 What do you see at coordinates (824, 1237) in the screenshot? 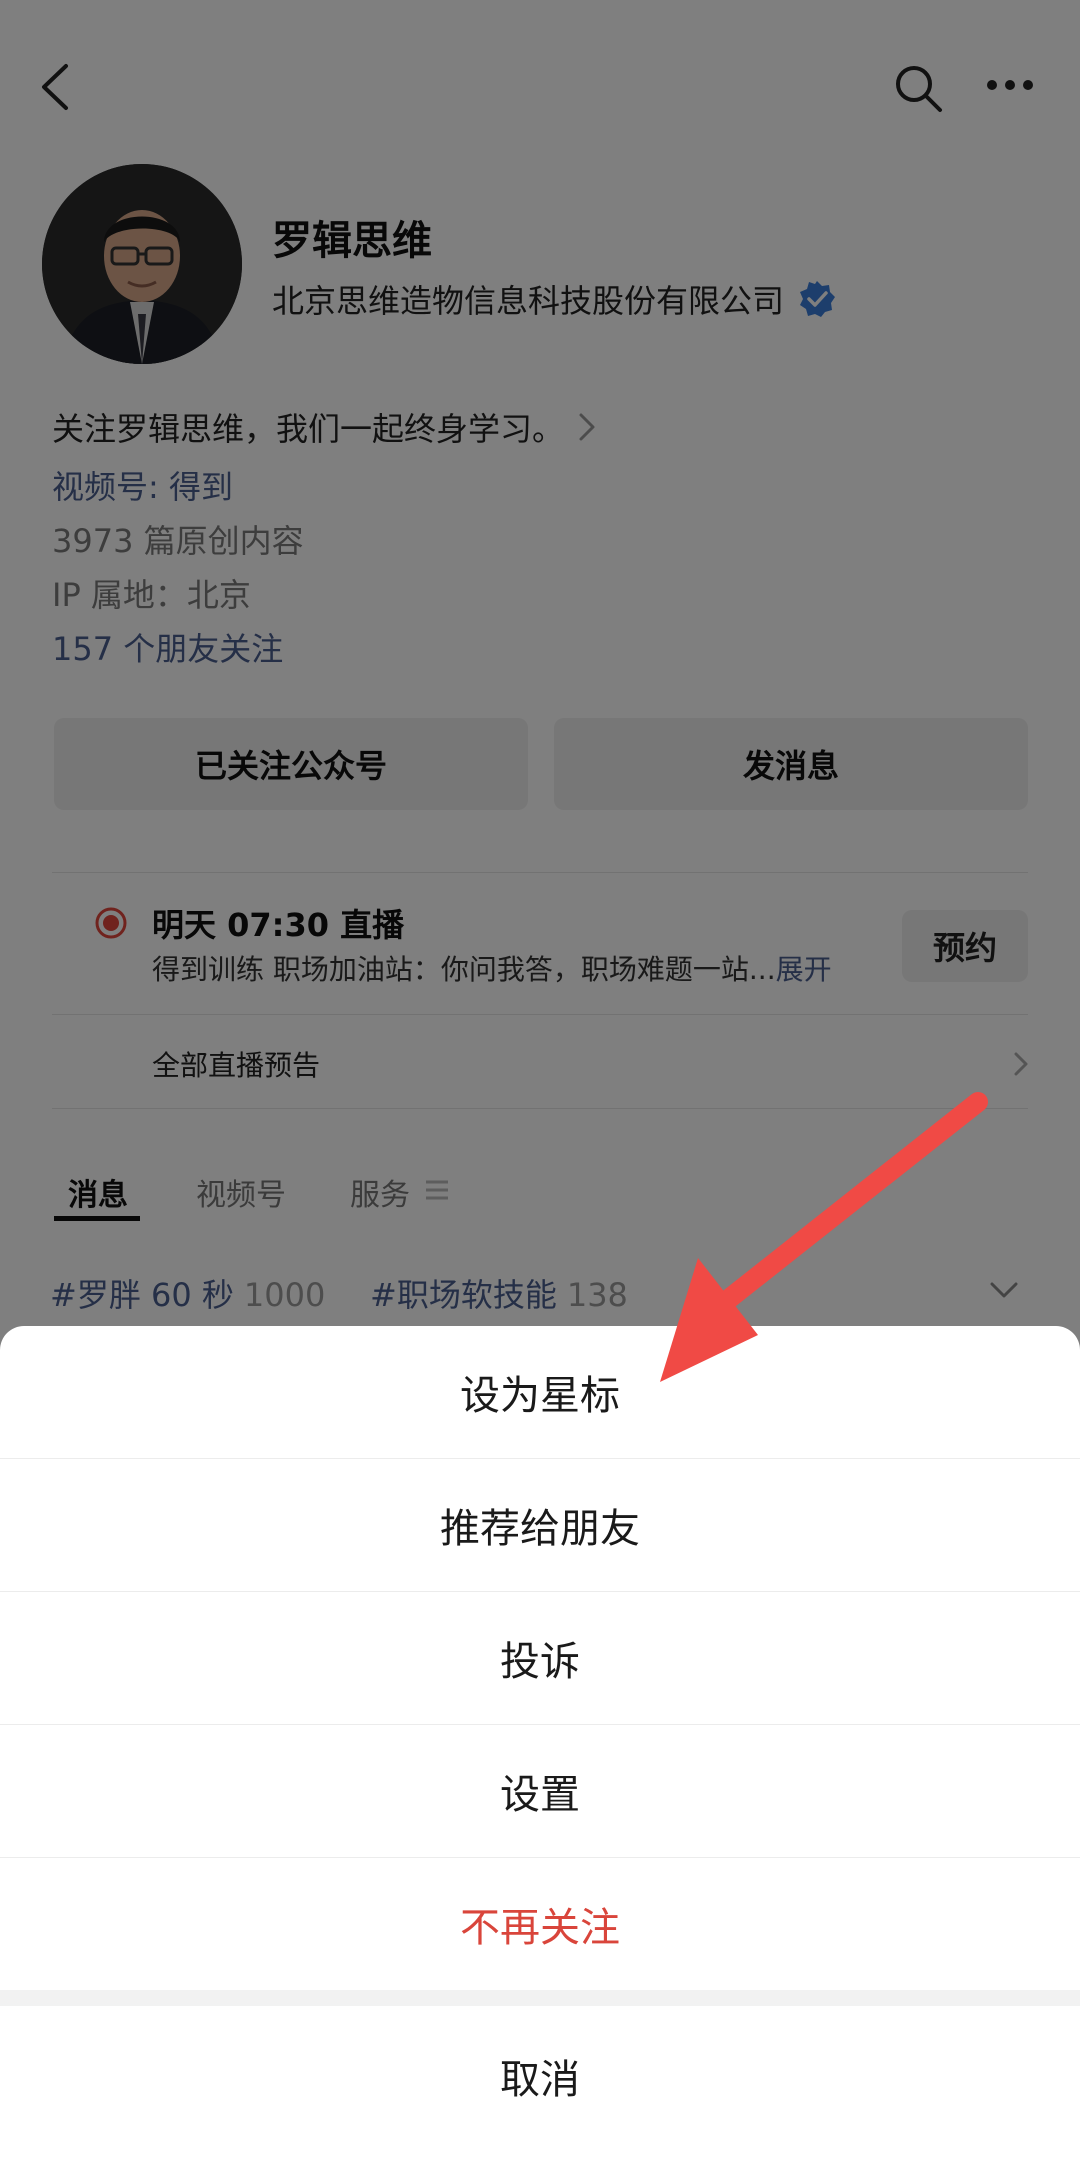
I see `annotation-arrow-icon` at bounding box center [824, 1237].